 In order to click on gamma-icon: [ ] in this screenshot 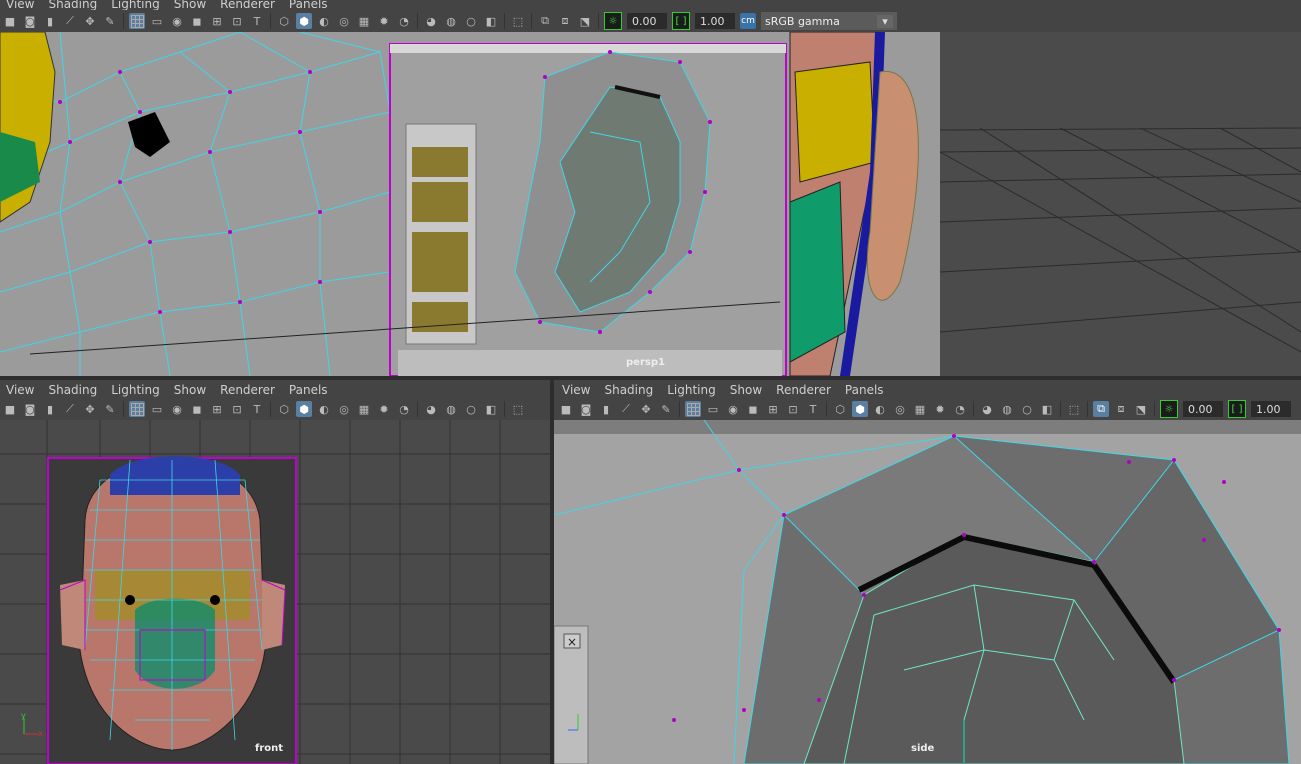, I will do `click(681, 21)`.